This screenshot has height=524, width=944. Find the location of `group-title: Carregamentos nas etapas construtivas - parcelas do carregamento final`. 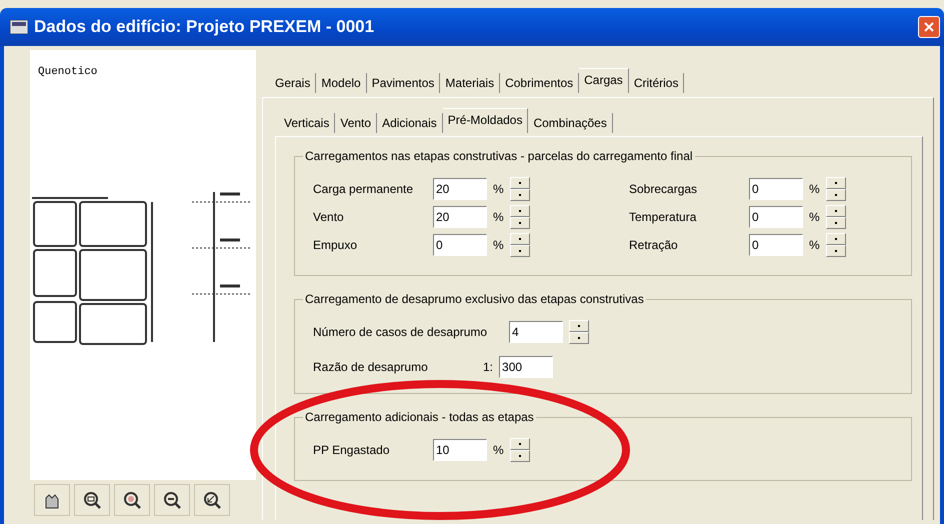

group-title: Carregamentos nas etapas construtivas - parcelas do carregamento final is located at coordinates (499, 156).